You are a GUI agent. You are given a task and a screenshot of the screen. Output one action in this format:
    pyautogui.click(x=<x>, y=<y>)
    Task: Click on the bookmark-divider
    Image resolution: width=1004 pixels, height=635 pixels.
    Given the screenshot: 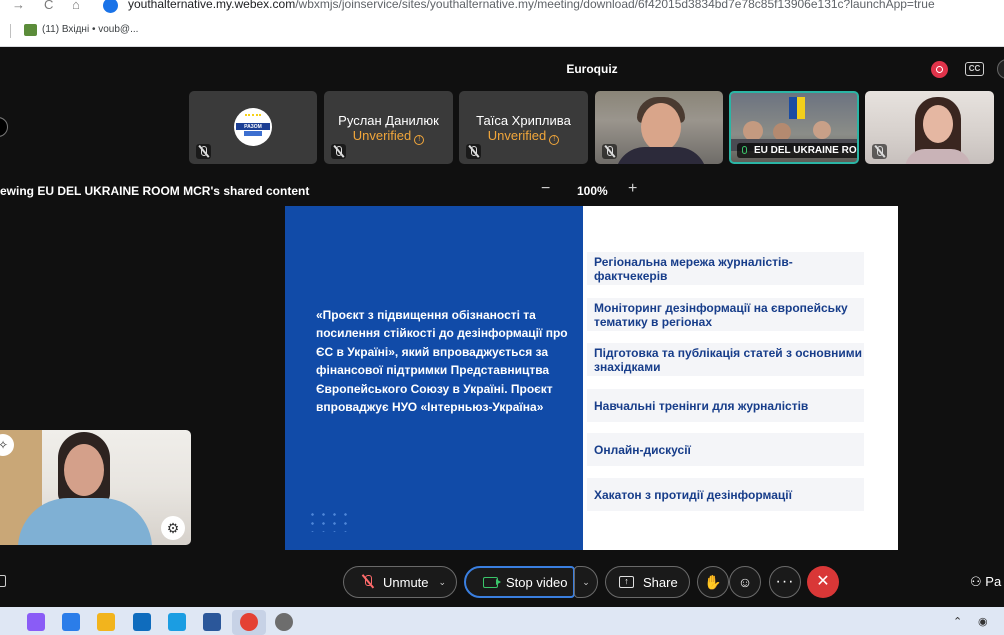 What is the action you would take?
    pyautogui.click(x=10, y=31)
    